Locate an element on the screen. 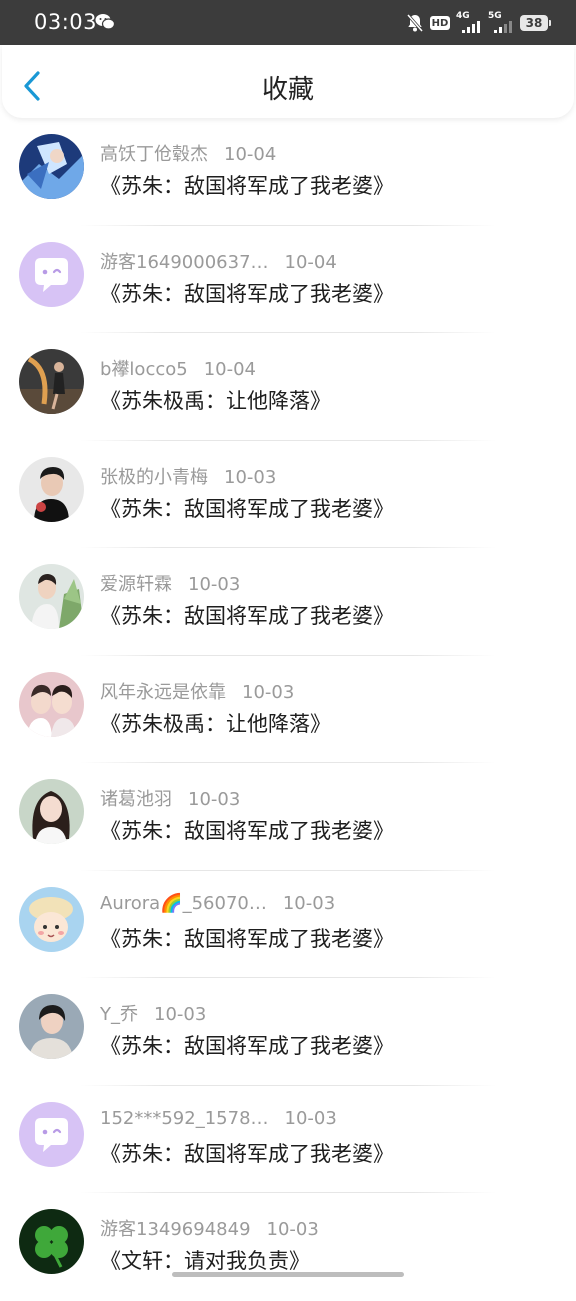 The height and width of the screenshot is (1301, 576). status-bar: 03:03 HD 4G 5G 38 is located at coordinates (288, 22).